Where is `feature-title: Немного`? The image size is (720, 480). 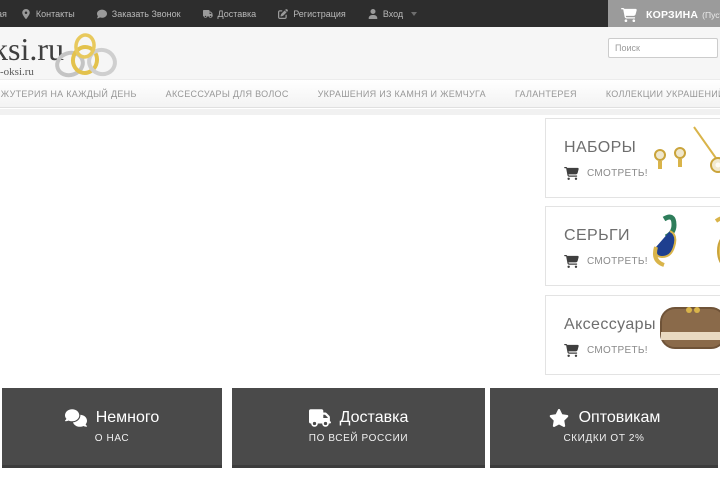
feature-title: Немного is located at coordinates (127, 417).